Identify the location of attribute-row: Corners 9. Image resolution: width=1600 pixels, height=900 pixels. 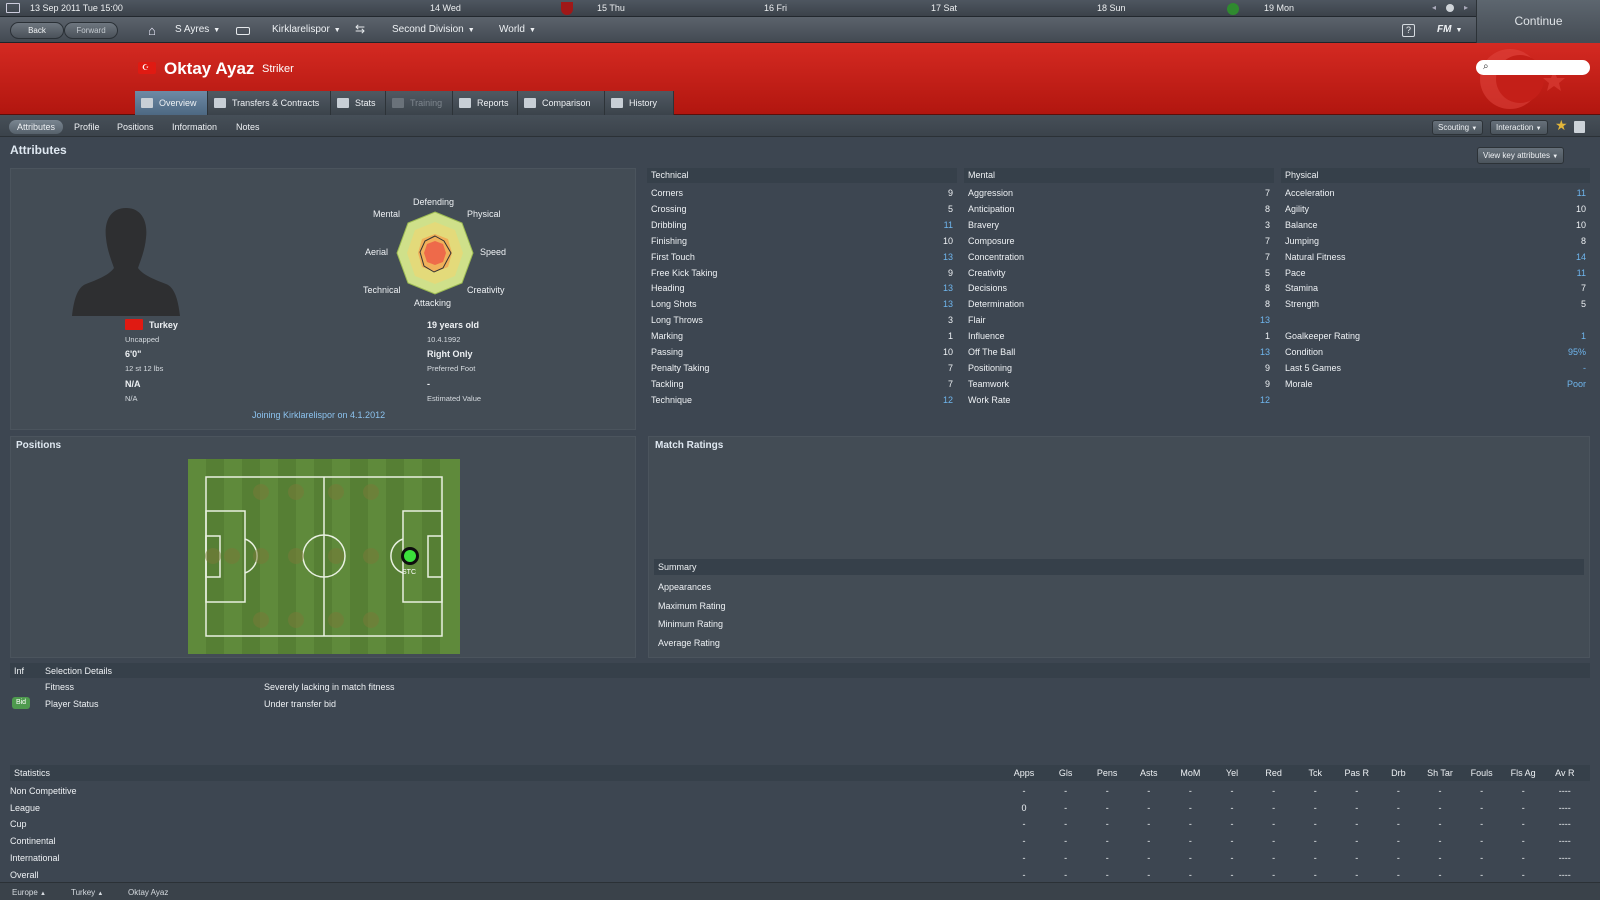
(802, 195).